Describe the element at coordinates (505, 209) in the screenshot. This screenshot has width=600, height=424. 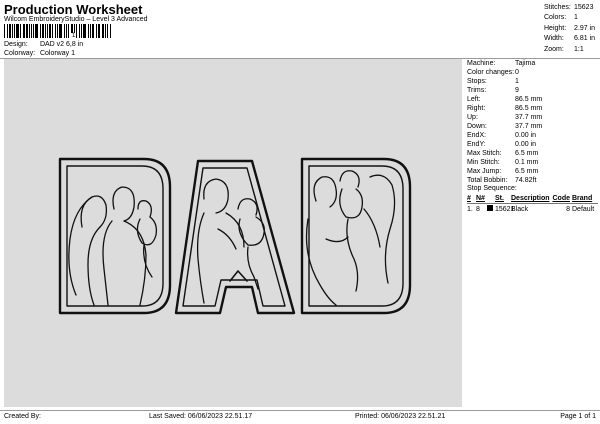
I see `row-stitches: 15621` at that location.